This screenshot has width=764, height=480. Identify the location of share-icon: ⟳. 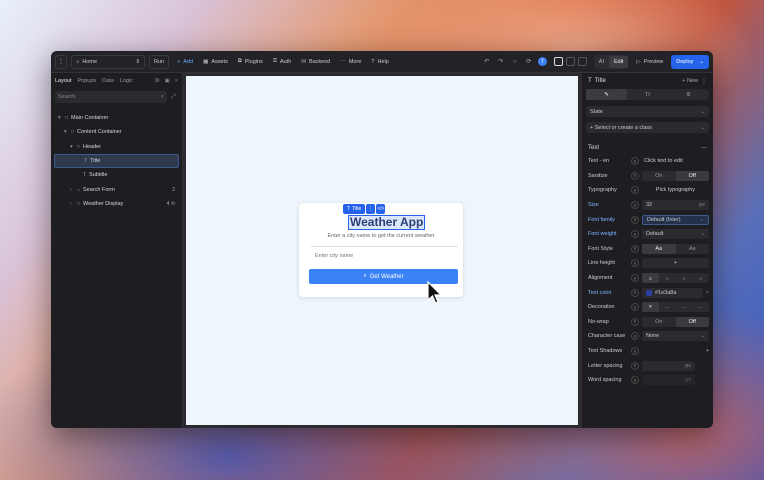
(529, 62).